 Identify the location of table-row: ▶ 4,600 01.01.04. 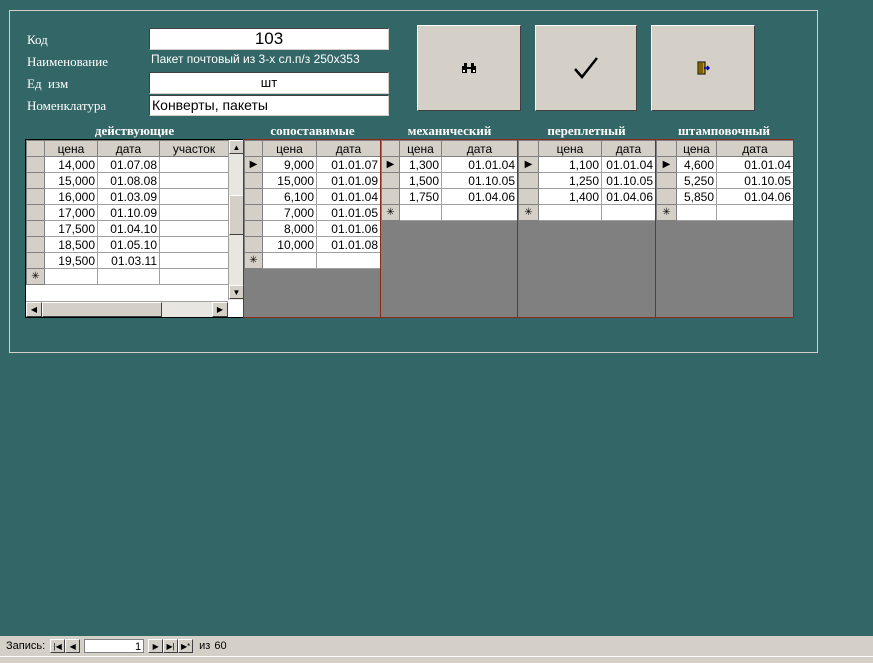
(724, 164).